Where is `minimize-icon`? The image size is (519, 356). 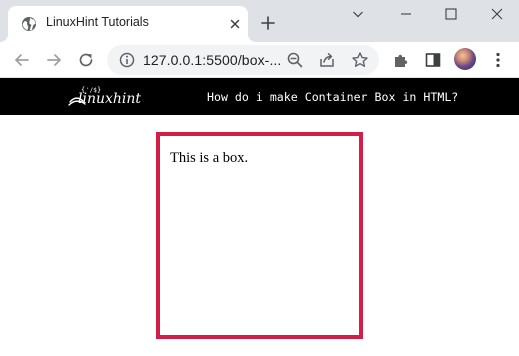
minimize-icon is located at coordinates (406, 14).